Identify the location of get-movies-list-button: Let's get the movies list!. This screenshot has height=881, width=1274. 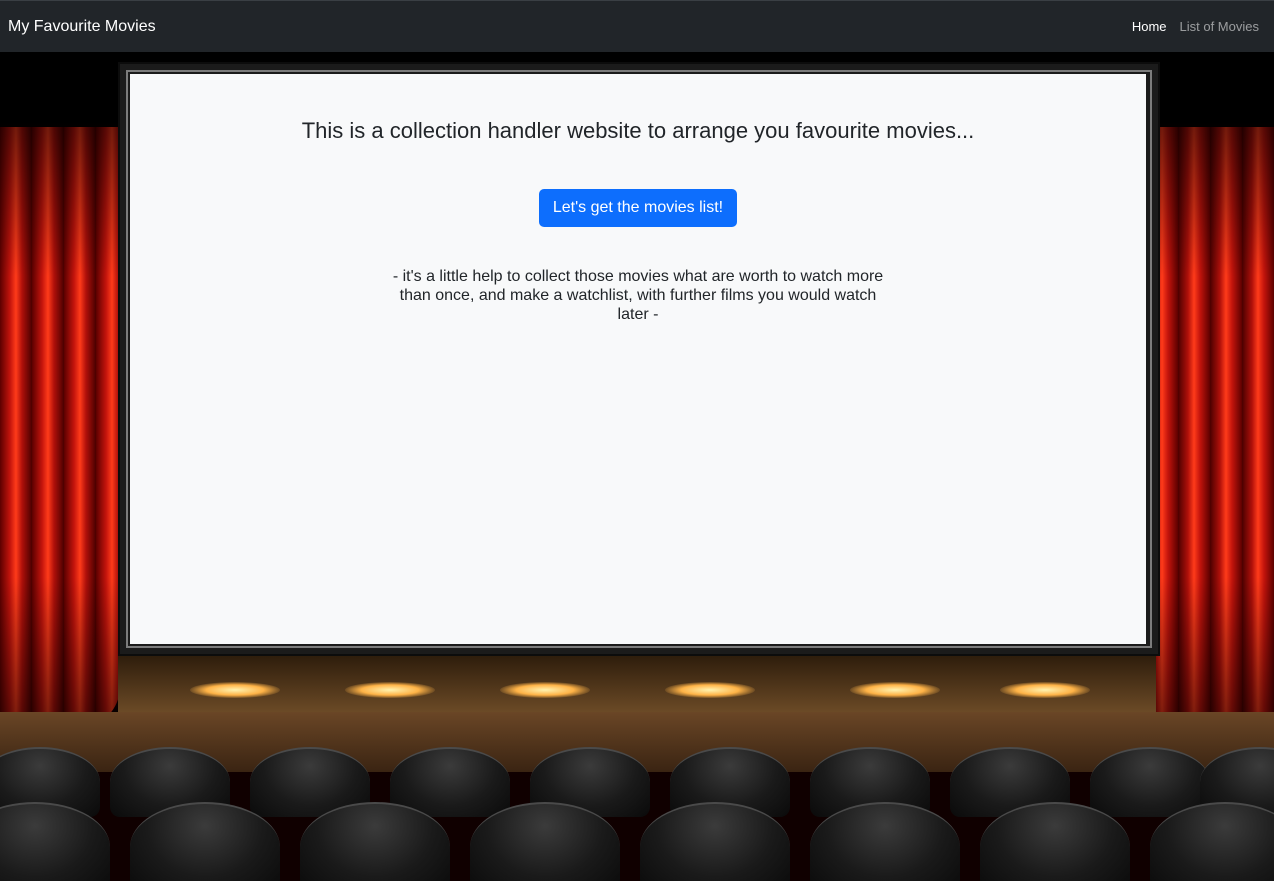
(638, 208).